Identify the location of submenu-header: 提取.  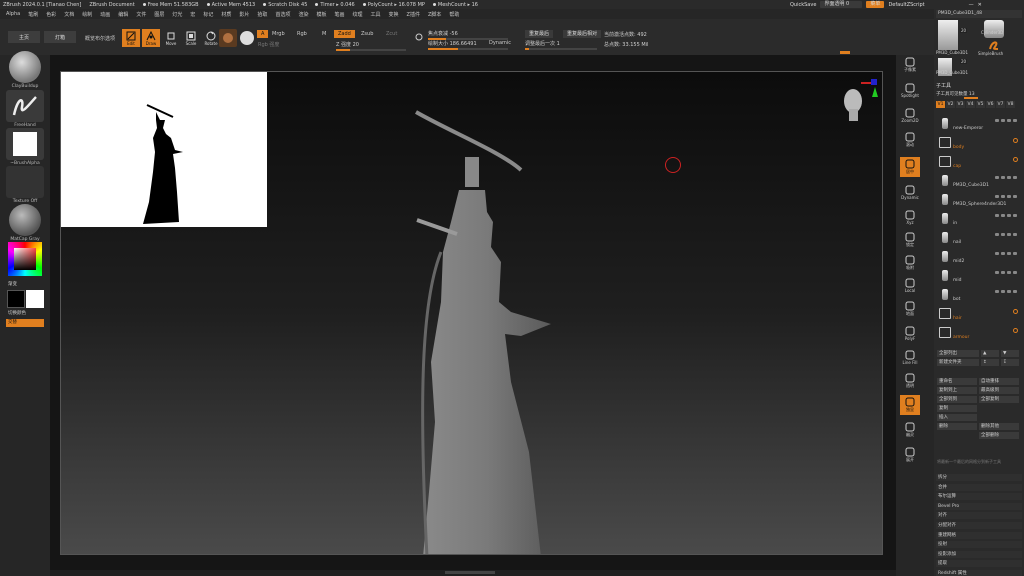
(979, 564).